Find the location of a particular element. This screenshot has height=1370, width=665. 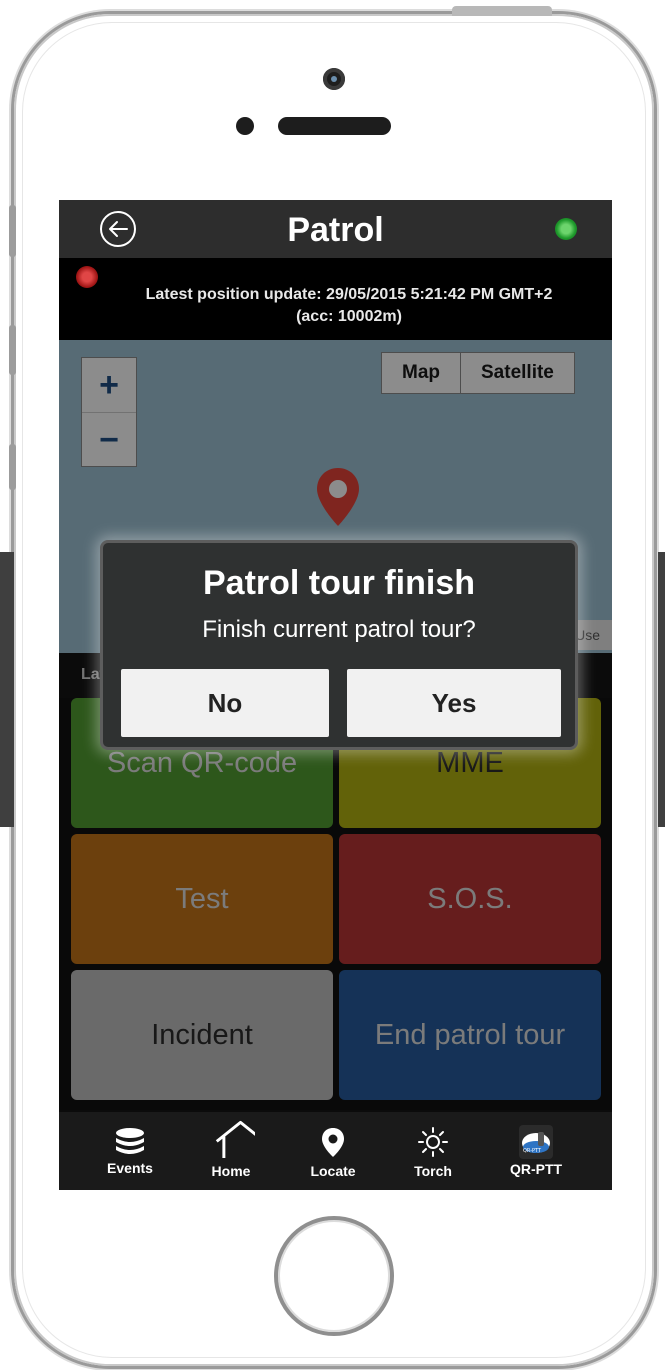

qr-ptt-icon: QR-PTT is located at coordinates (536, 1142).